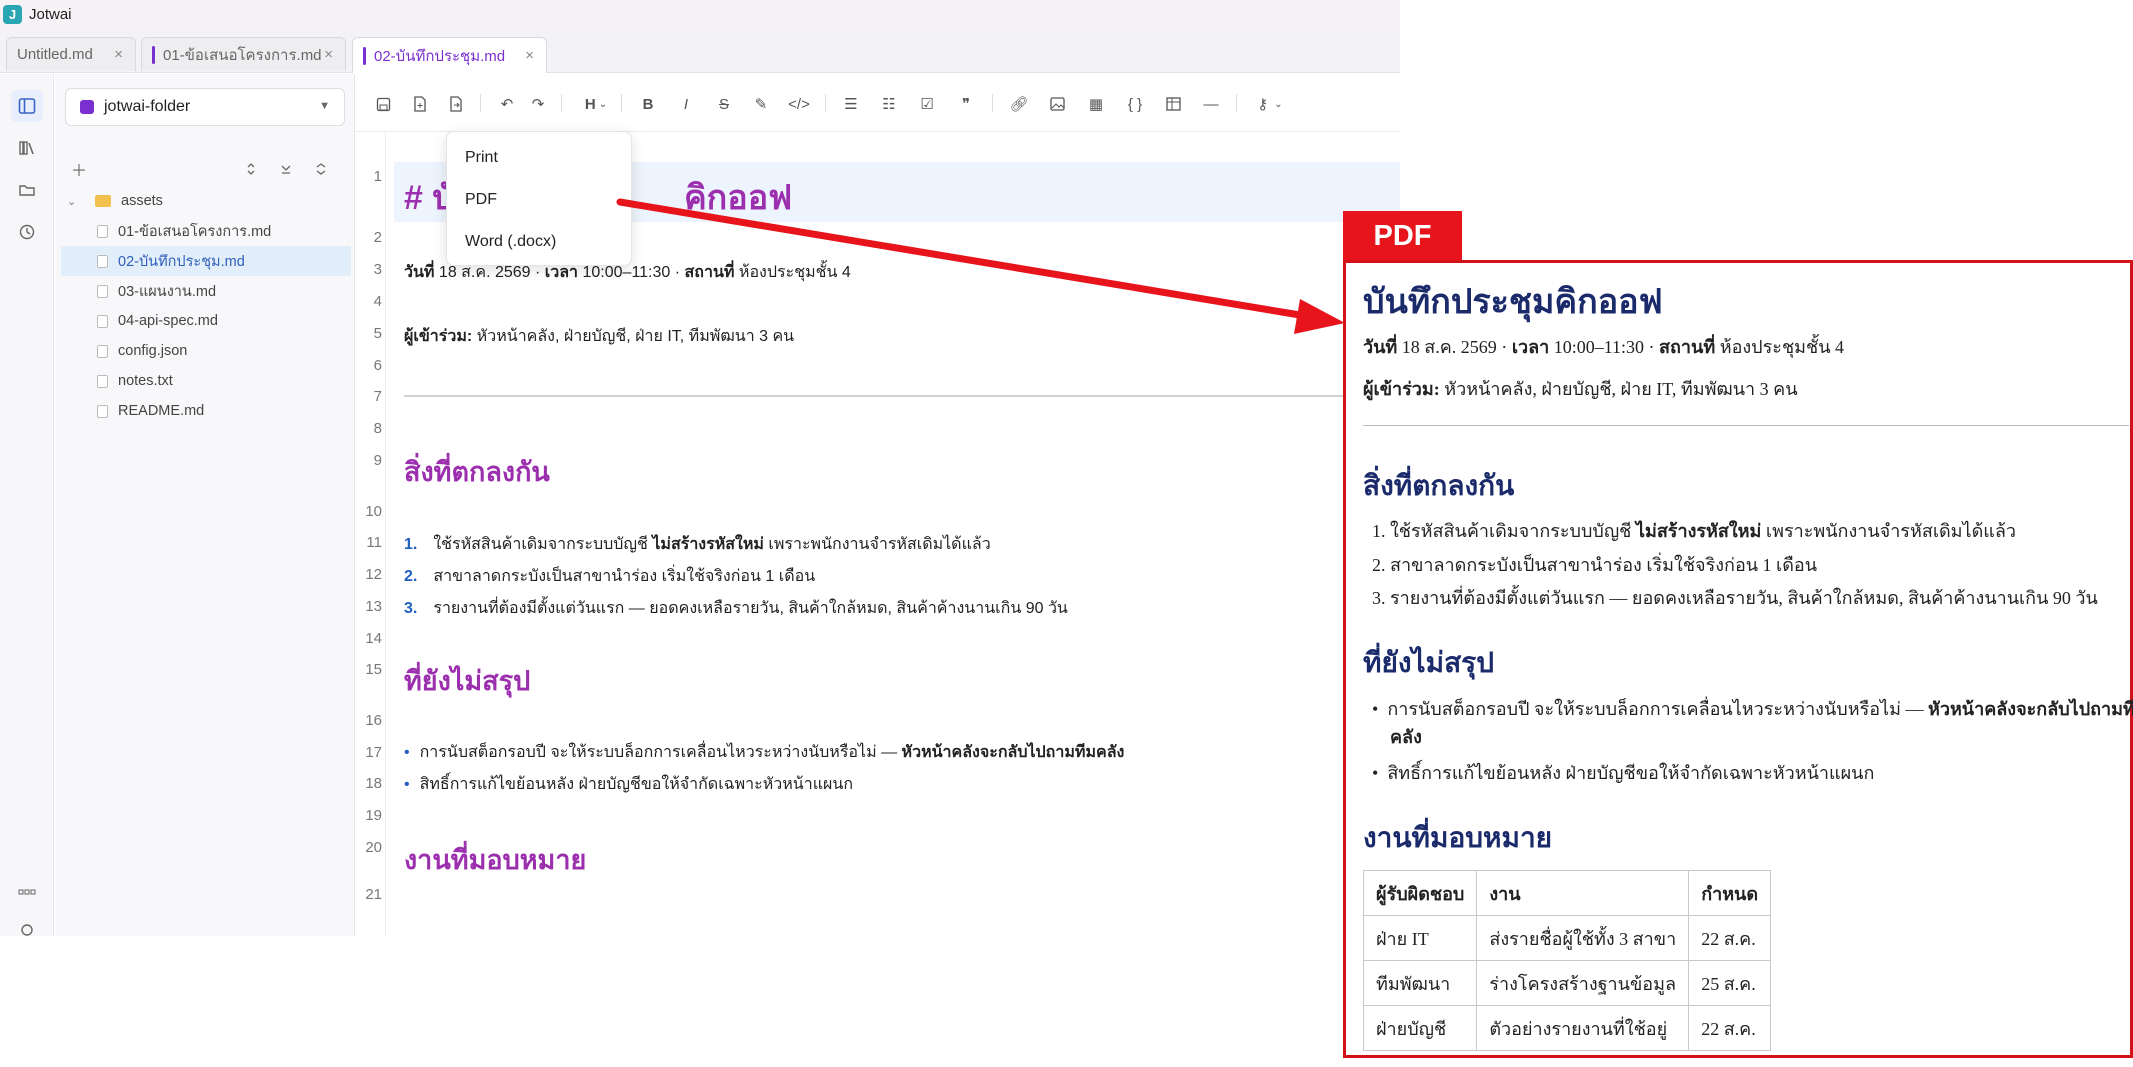 This screenshot has width=2133, height=1067. What do you see at coordinates (55, 54) in the screenshot?
I see `tab-label: Untitled.md` at bounding box center [55, 54].